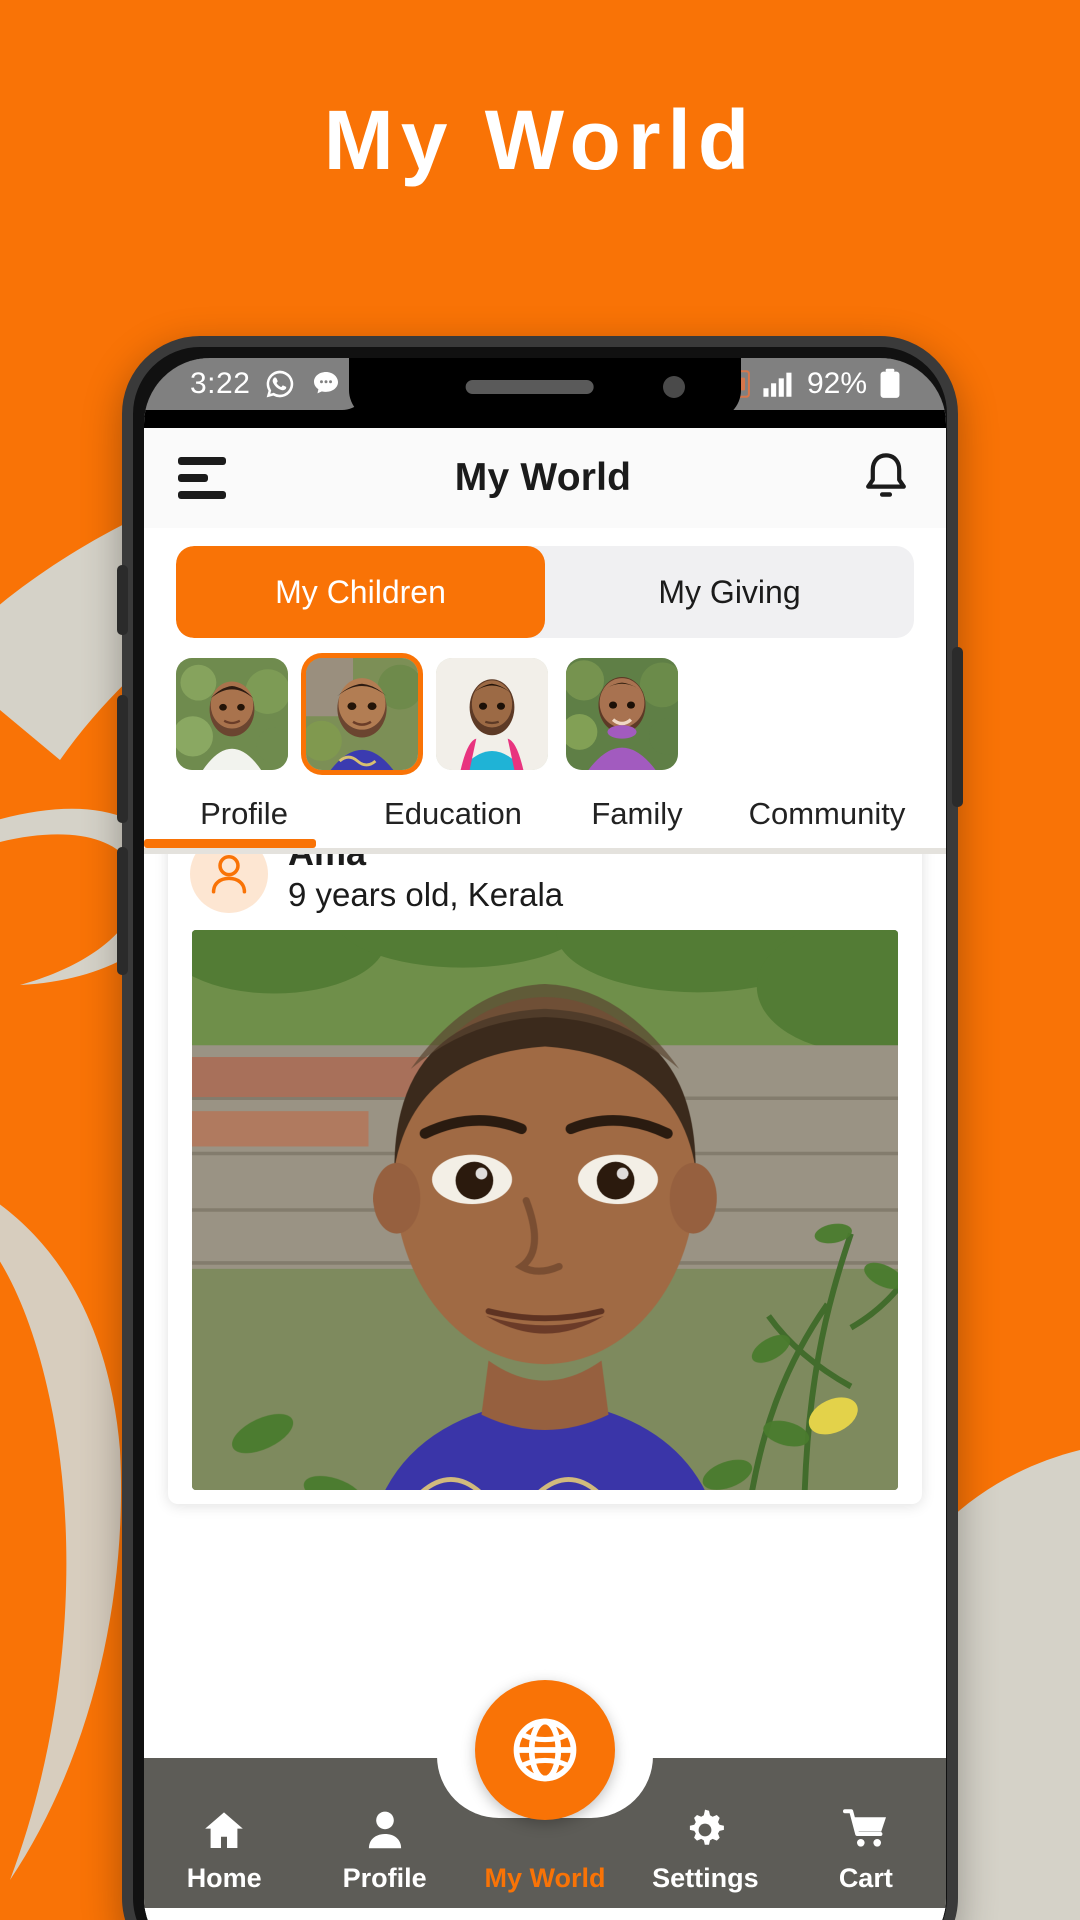  I want to click on status-time: 3:22, so click(220, 383).